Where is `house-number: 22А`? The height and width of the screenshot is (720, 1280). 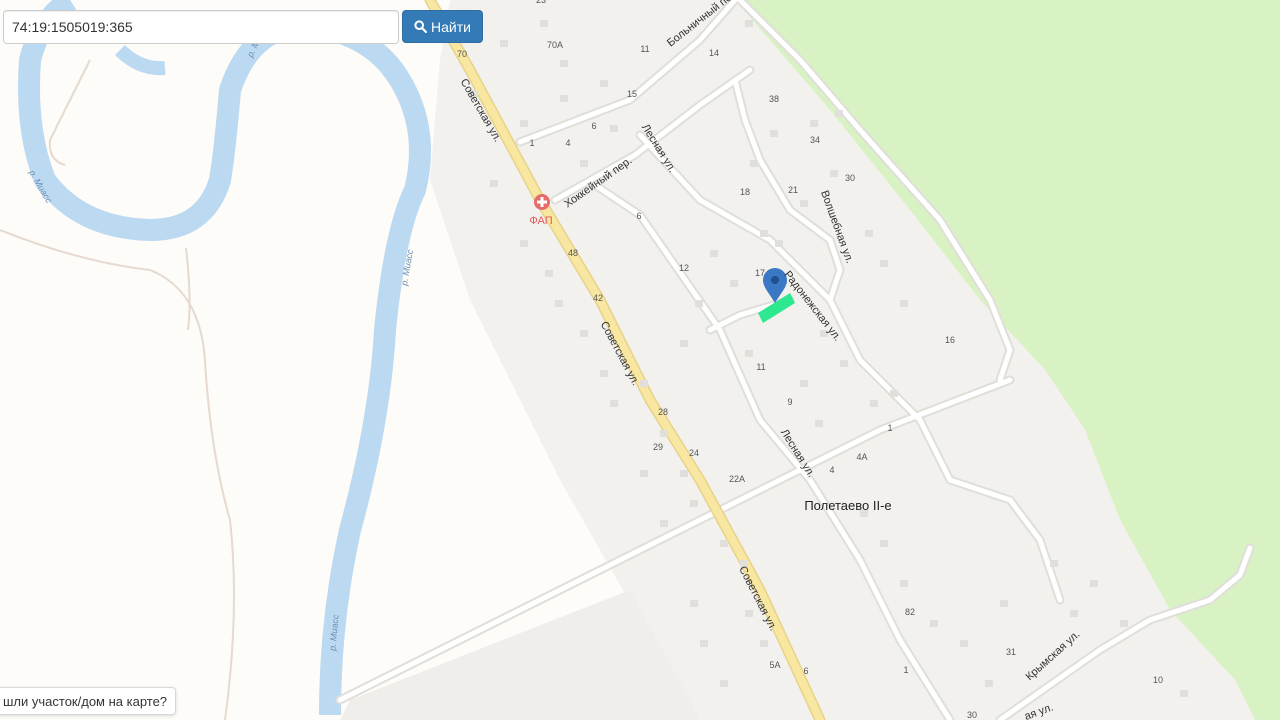
house-number: 22А is located at coordinates (737, 479).